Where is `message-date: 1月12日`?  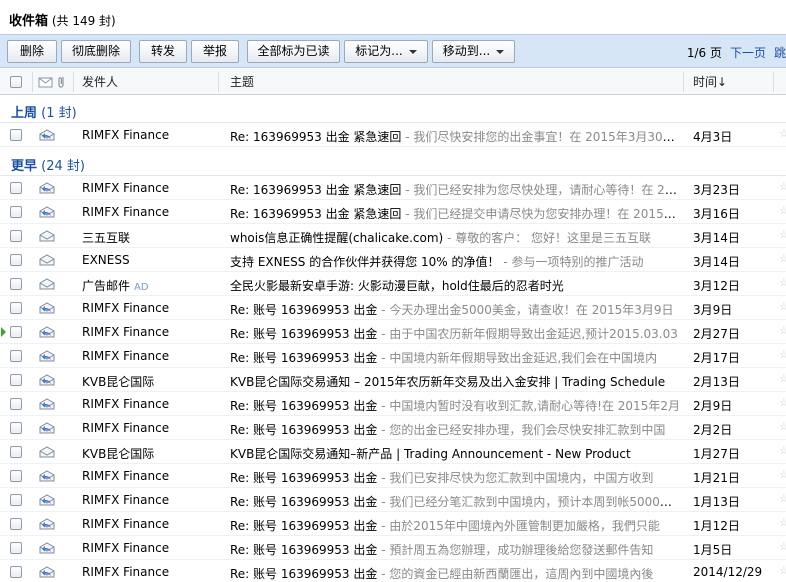 message-date: 1月12日 is located at coordinates (716, 526).